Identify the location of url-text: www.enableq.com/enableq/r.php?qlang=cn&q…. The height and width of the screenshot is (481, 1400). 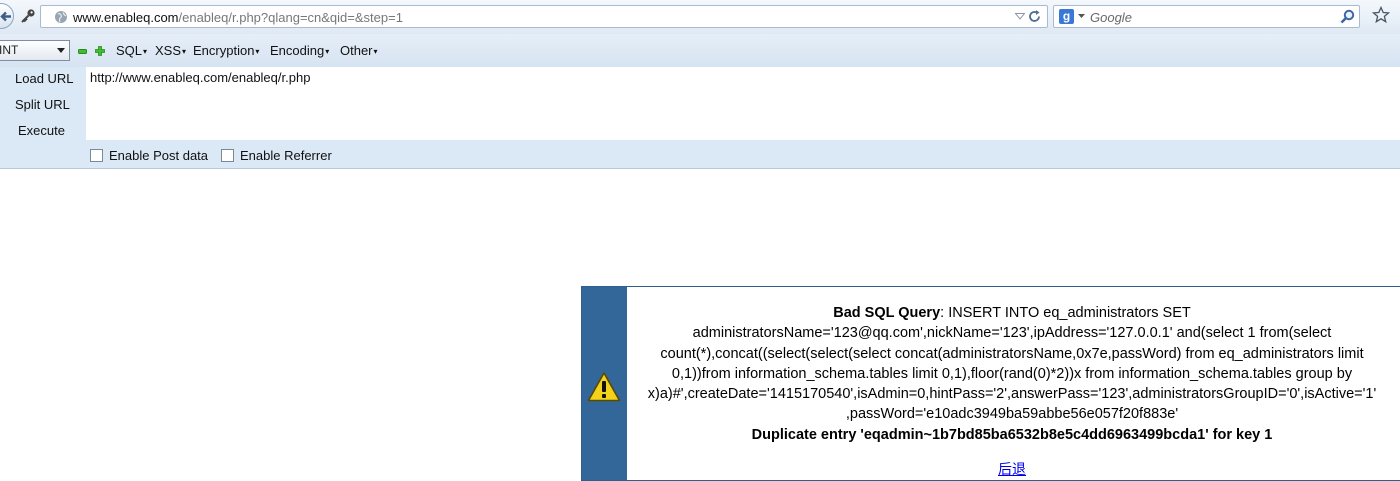
(238, 17).